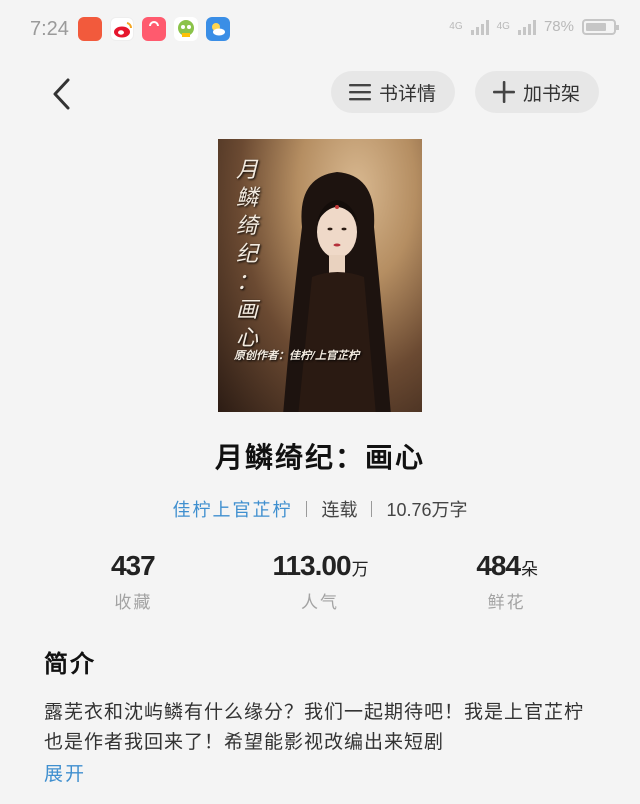 The height and width of the screenshot is (804, 640). Describe the element at coordinates (186, 29) in the screenshot. I see `green-app-icon` at that location.